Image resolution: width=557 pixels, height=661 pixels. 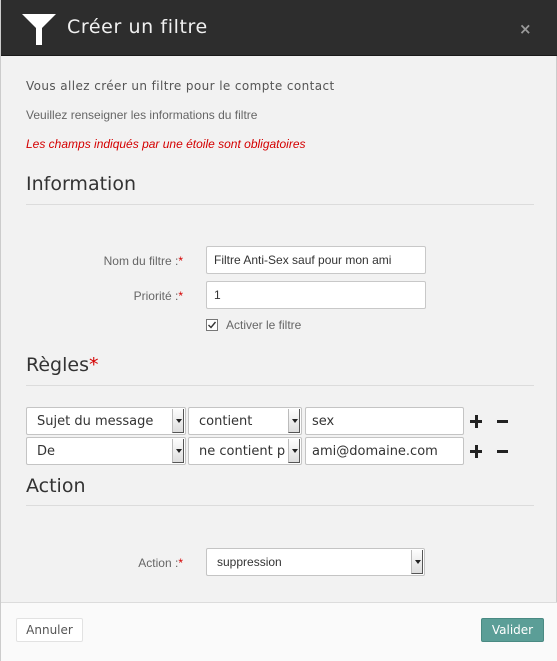 What do you see at coordinates (81, 184) in the screenshot?
I see `information-heading: Information` at bounding box center [81, 184].